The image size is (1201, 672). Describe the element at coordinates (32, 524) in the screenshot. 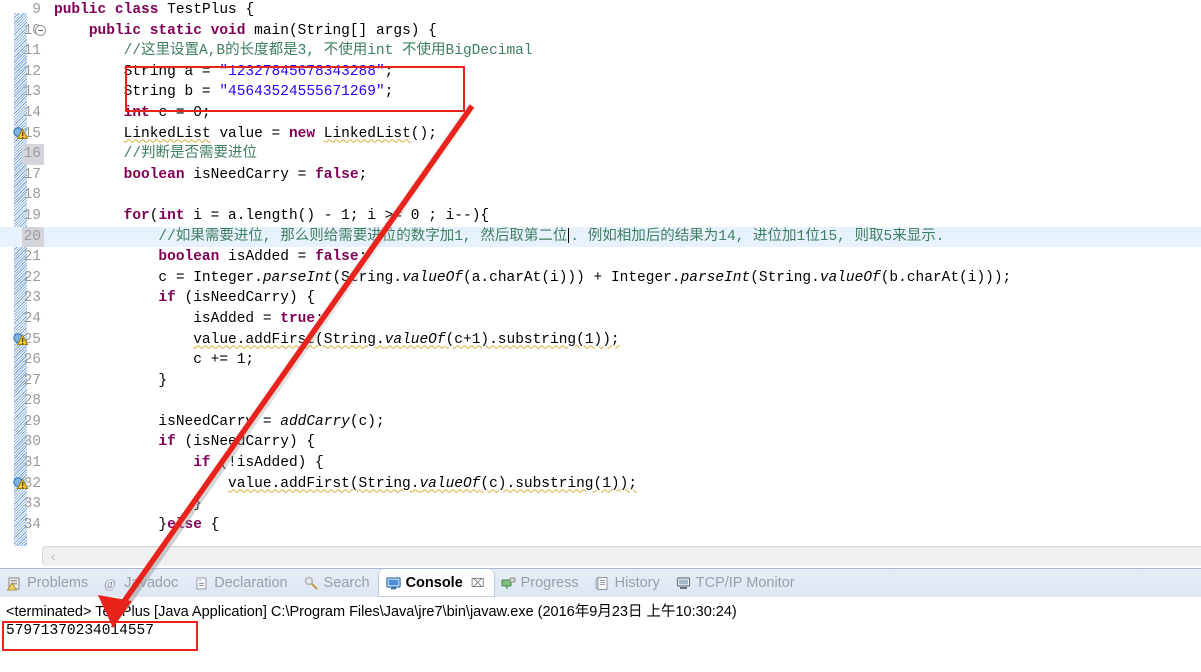

I see `line-number-text: 34` at that location.